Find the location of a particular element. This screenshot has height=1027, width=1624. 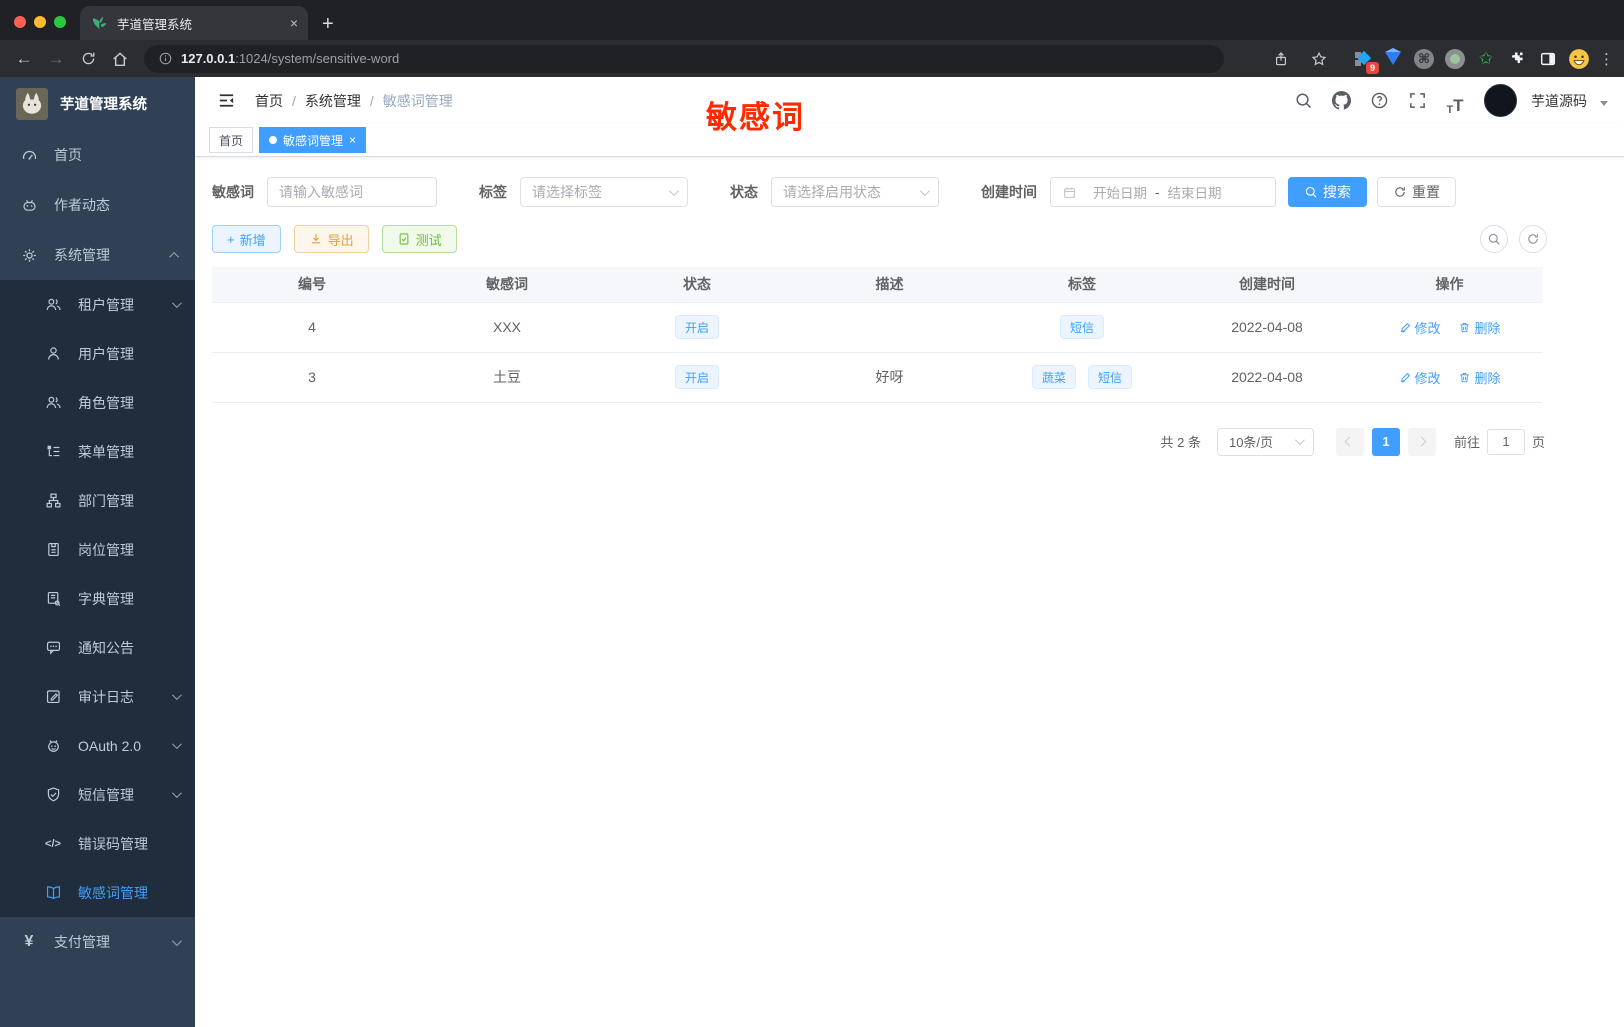

goto-page-input is located at coordinates (1505, 441).